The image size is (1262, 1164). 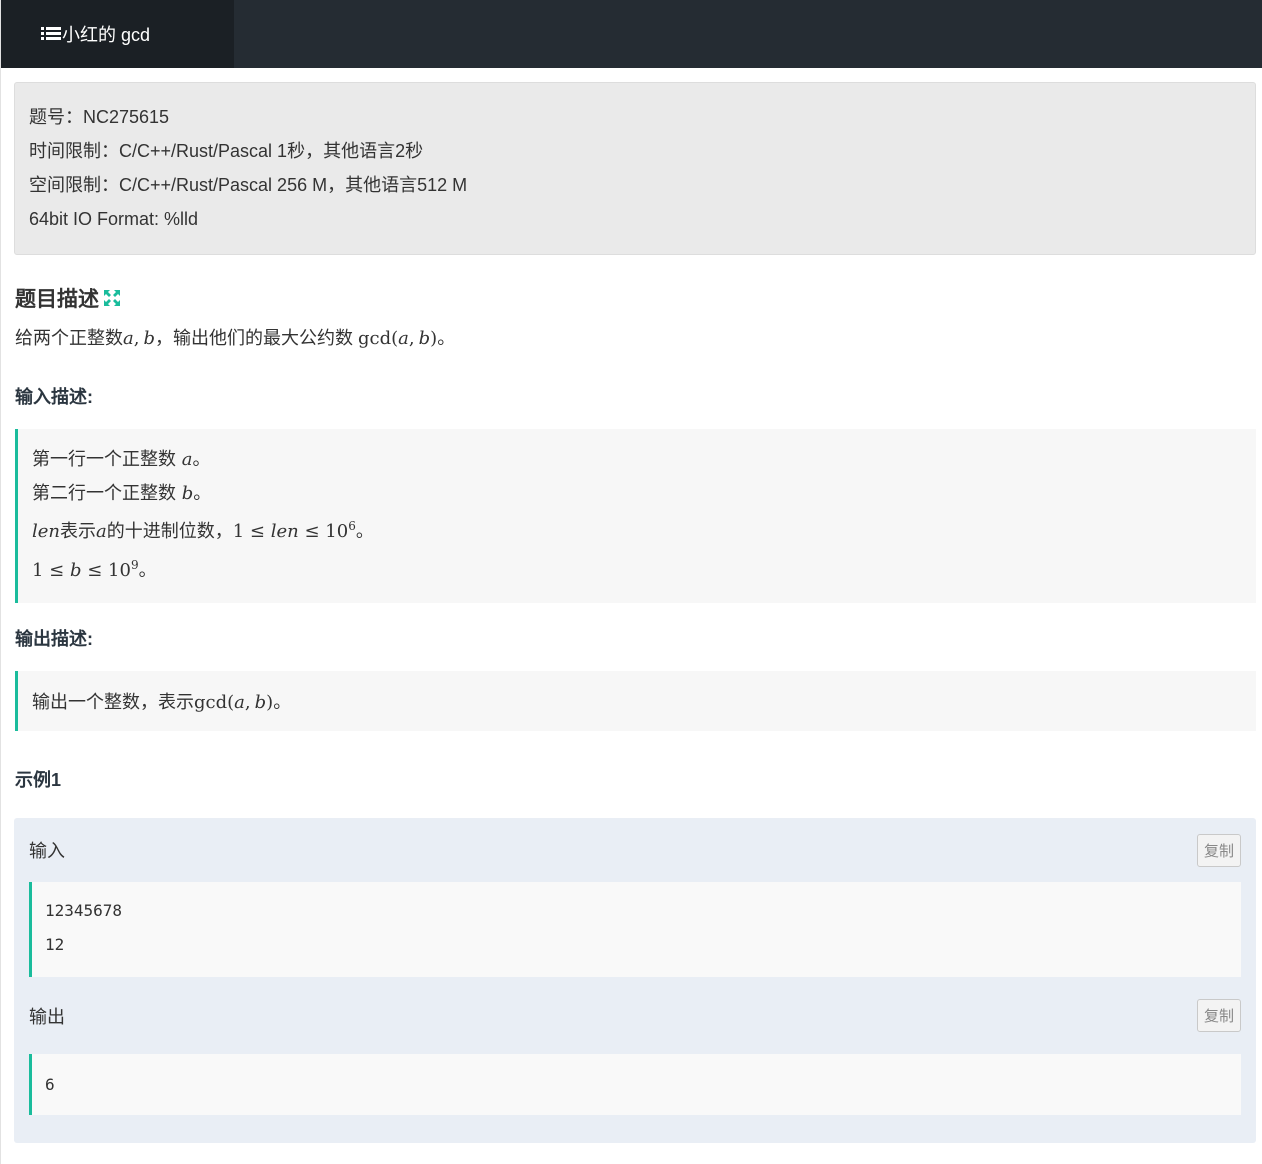 I want to click on output-line-1: 输出一个整数，表示gcd(a, b)。, so click(x=161, y=701).